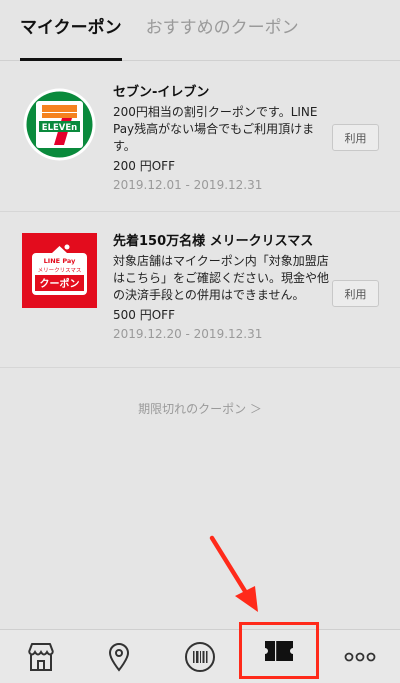  I want to click on seven-eleven-logo-text: ELEVEn, so click(59, 128).